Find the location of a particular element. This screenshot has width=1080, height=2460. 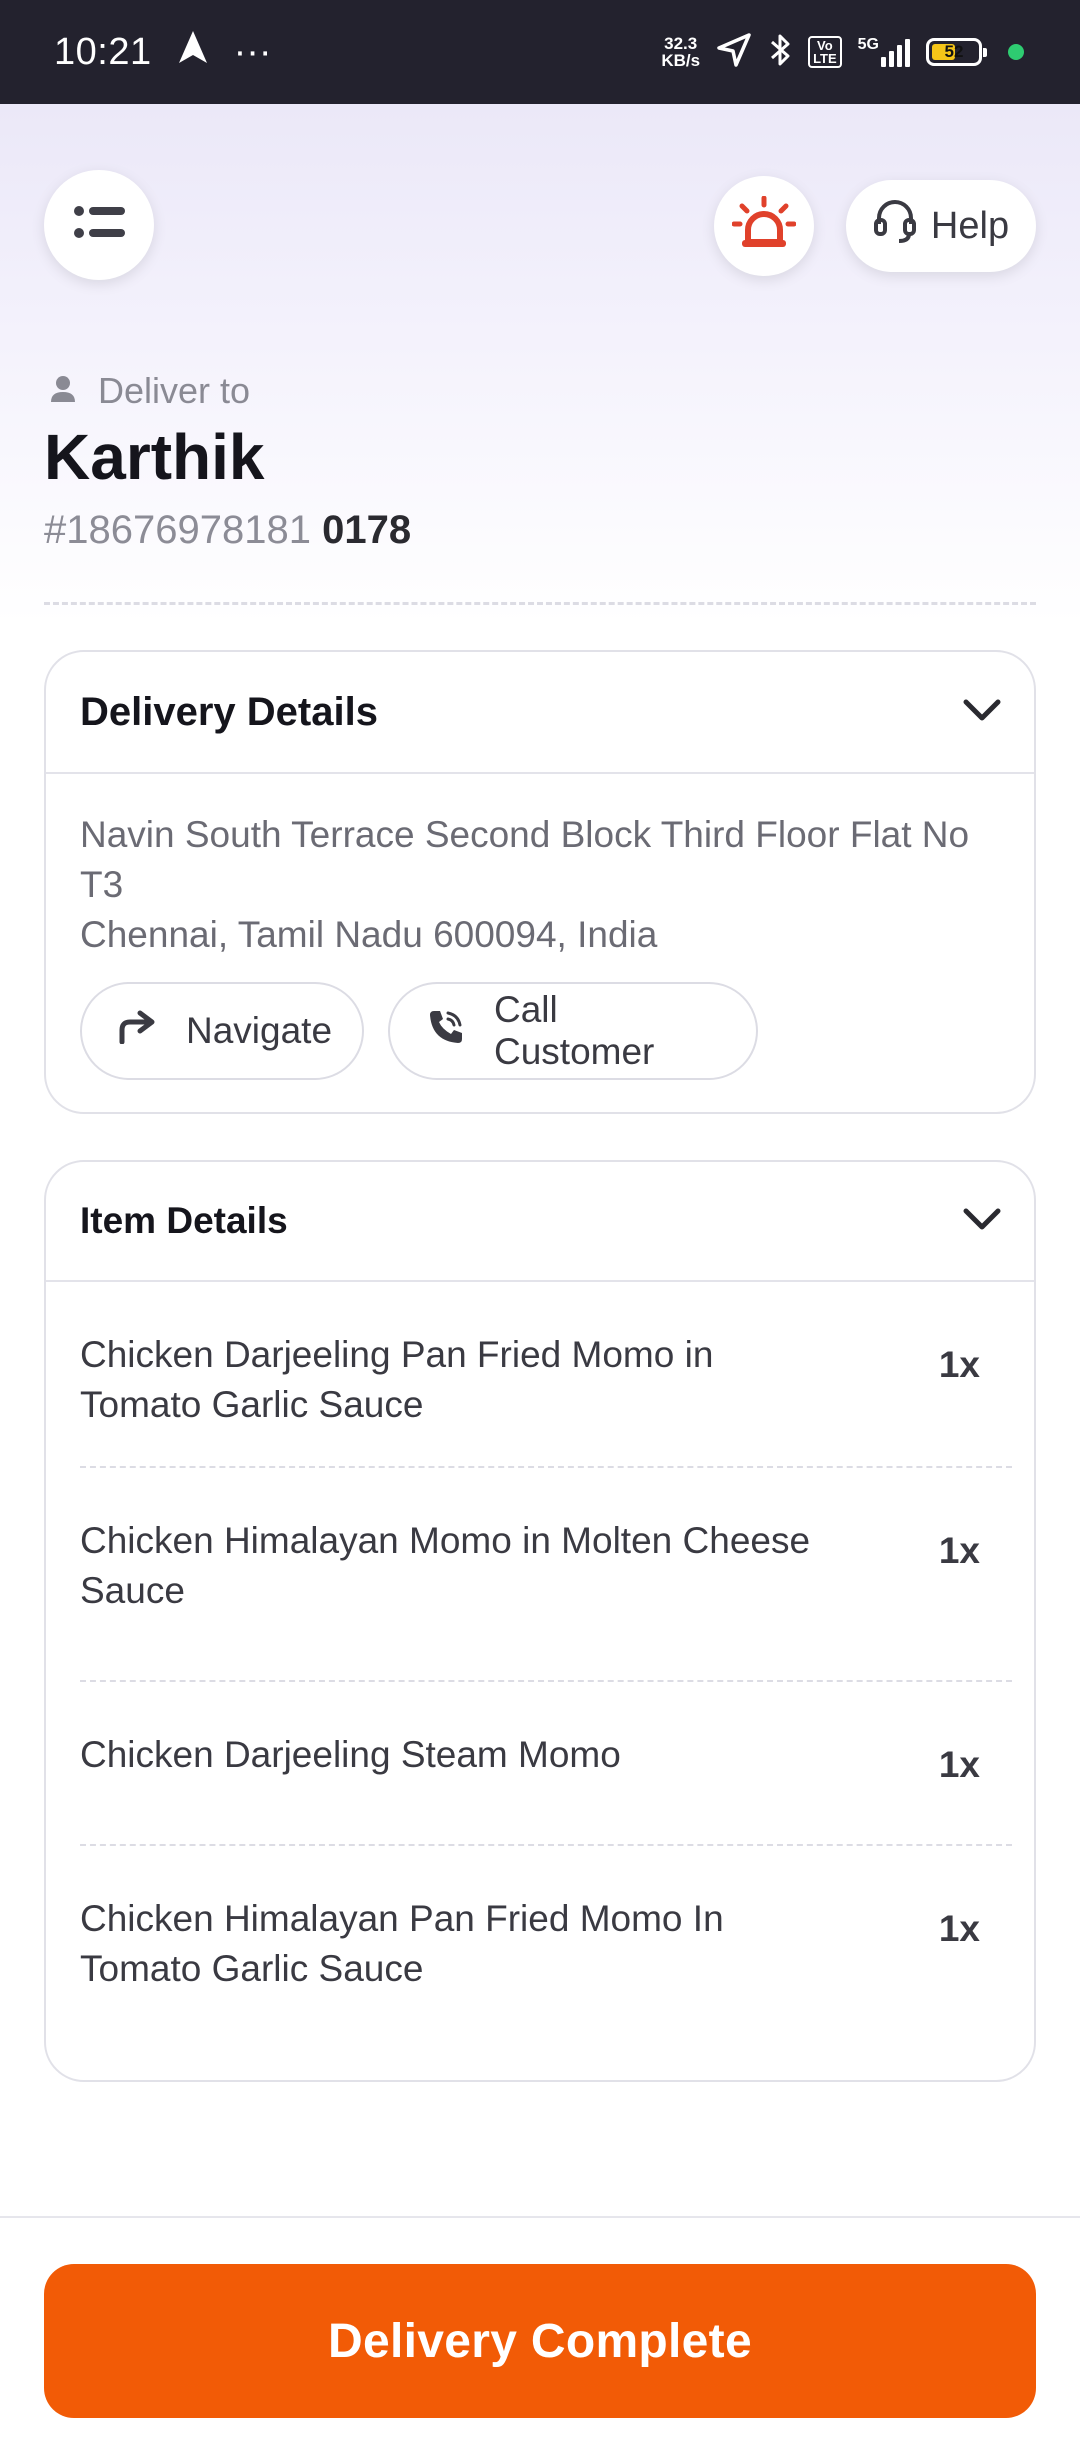

delivery-complete-button: Delivery Complete is located at coordinates (540, 2341).